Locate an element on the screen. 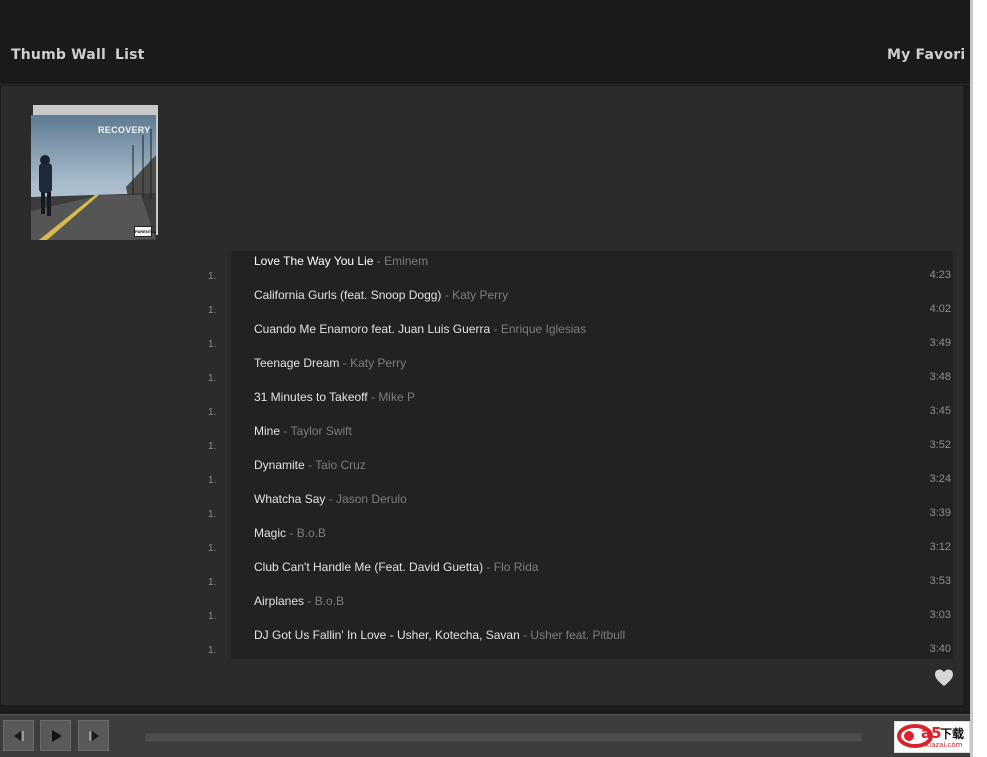 This screenshot has width=987, height=757. track-duration: 4:02 is located at coordinates (940, 309).